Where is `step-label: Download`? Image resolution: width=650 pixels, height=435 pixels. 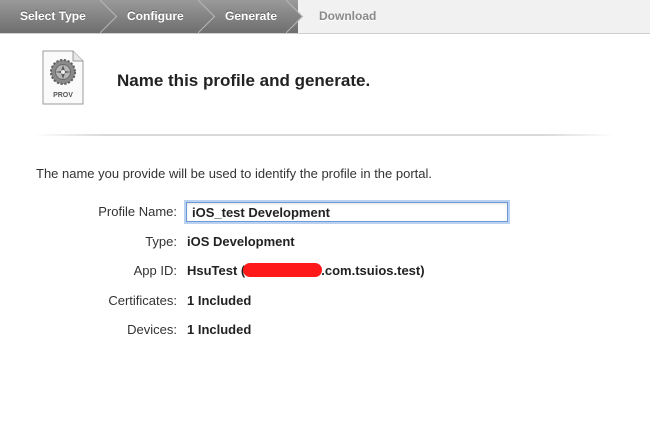 step-label: Download is located at coordinates (348, 16).